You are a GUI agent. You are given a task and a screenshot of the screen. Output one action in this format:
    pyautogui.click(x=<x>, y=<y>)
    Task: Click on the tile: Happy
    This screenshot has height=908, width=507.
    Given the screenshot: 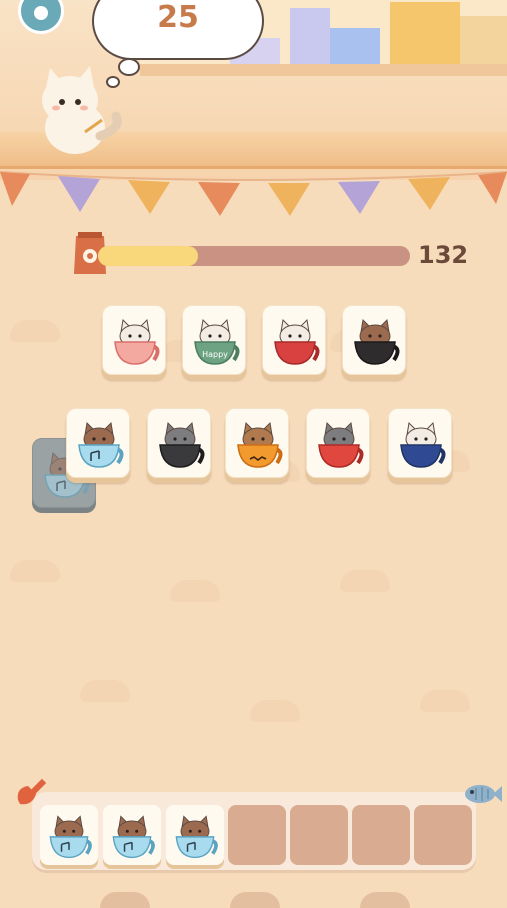 What is the action you would take?
    pyautogui.click(x=214, y=340)
    